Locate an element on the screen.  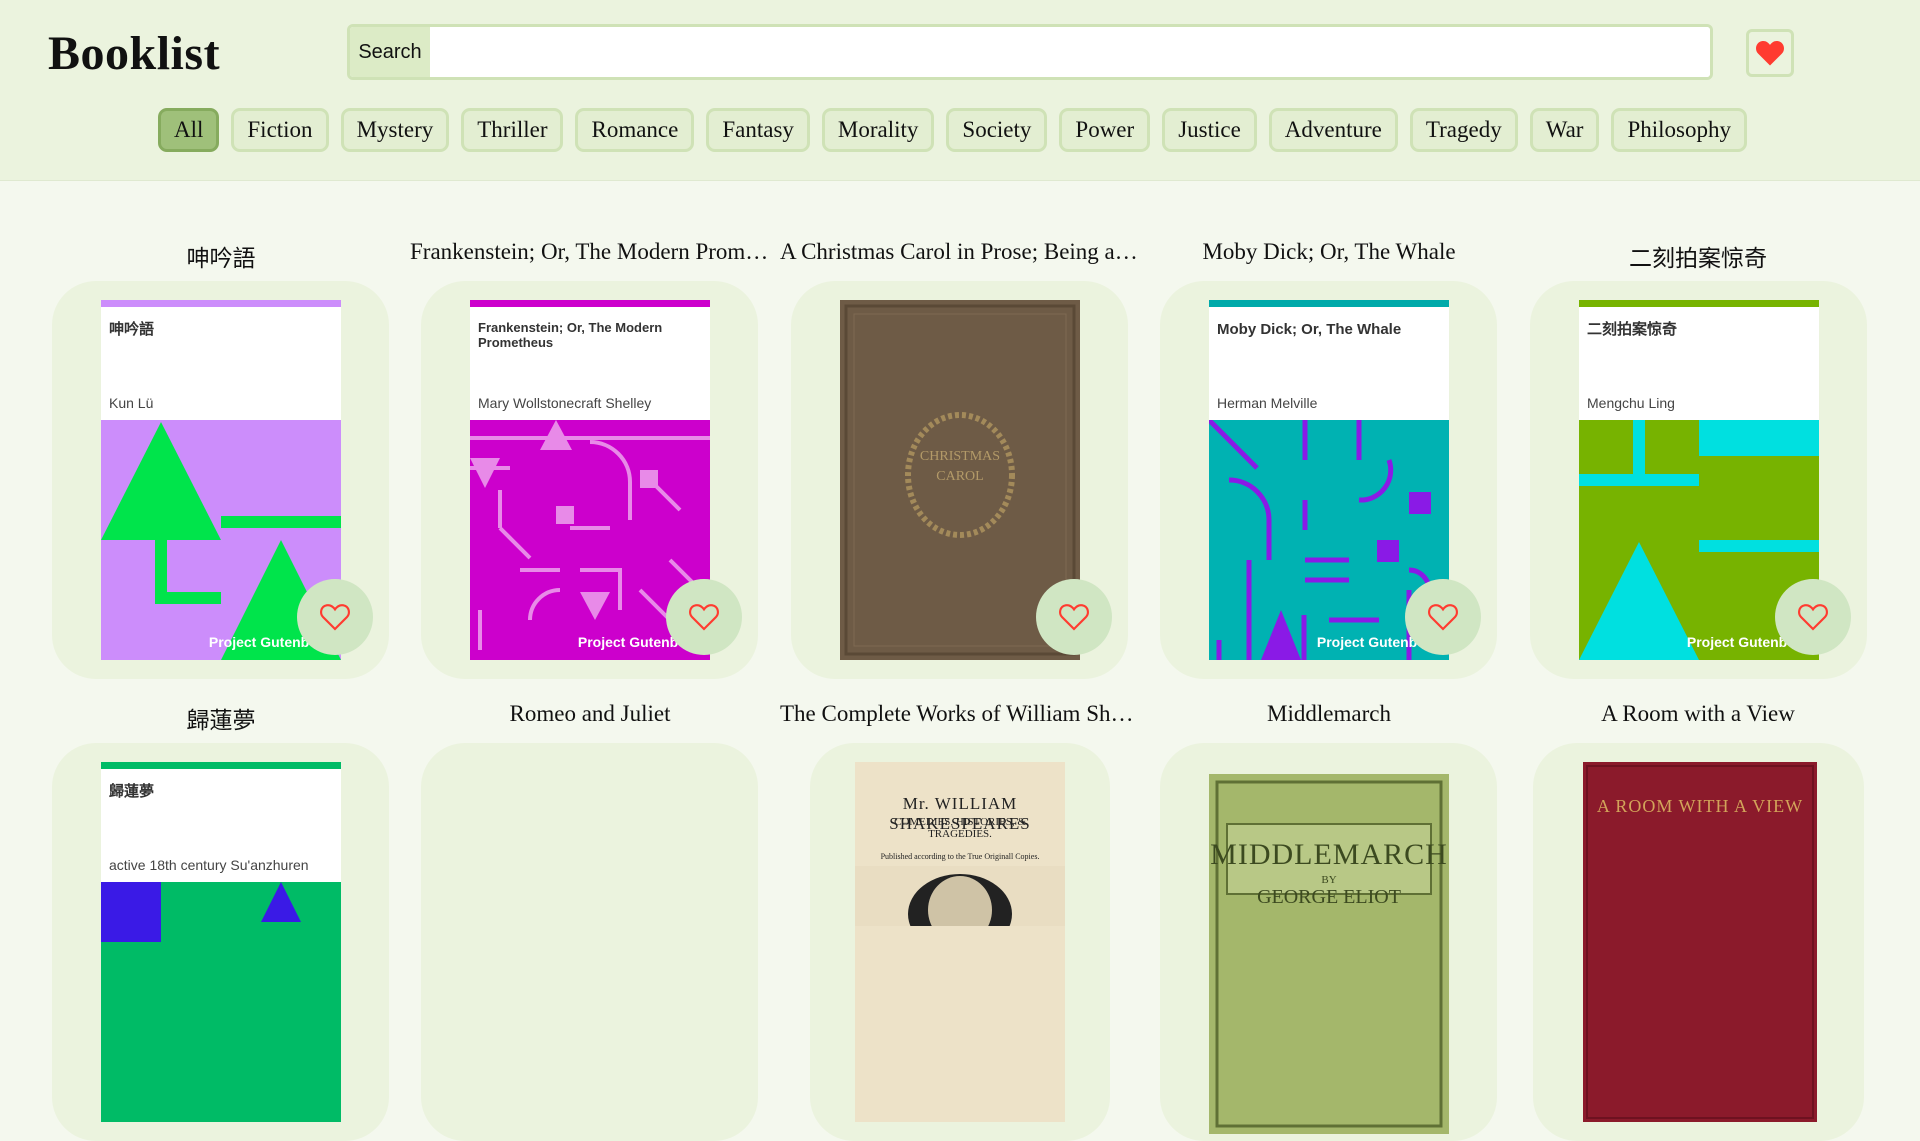
cover-author: GEORGE ELIOT is located at coordinates (1329, 897).